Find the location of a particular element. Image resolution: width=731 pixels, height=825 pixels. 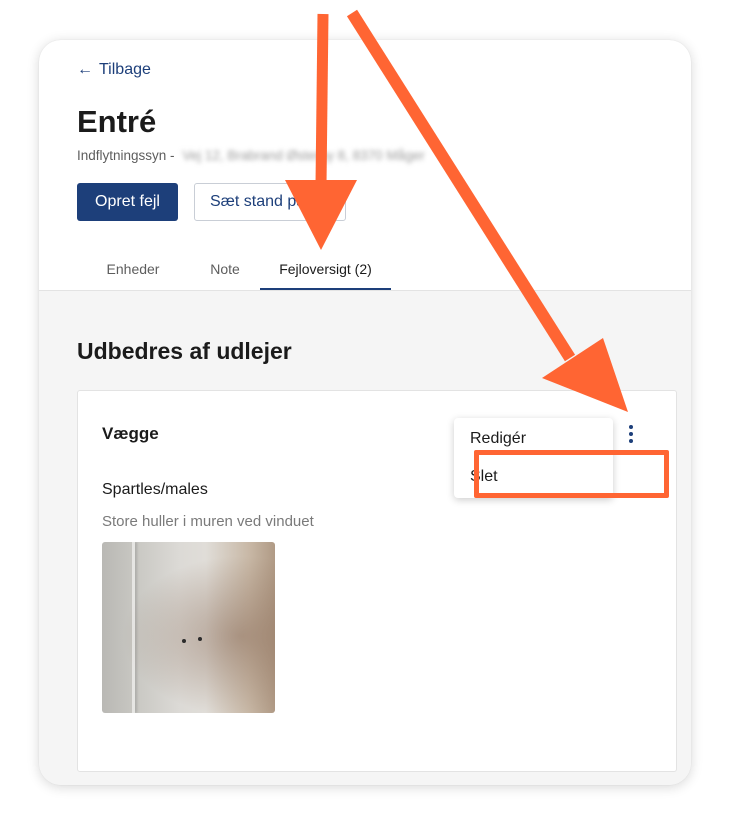

create-defect-button: Opret fejl is located at coordinates (127, 202).